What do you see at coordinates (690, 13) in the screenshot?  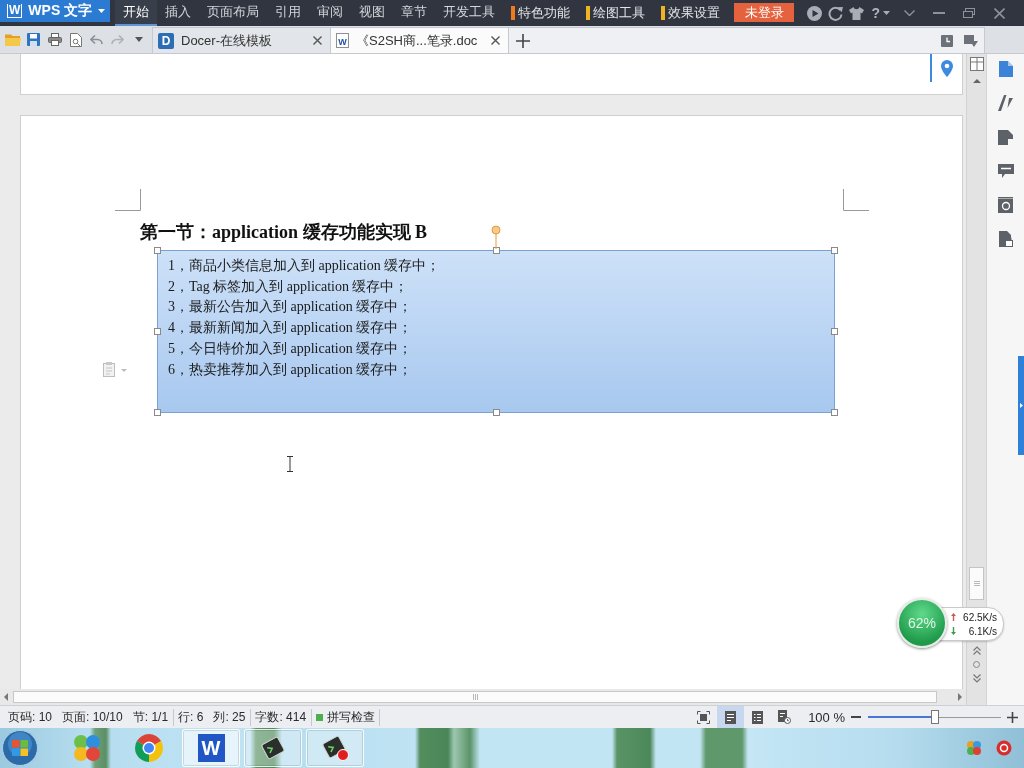 I see `menu-tab: 效果设置` at bounding box center [690, 13].